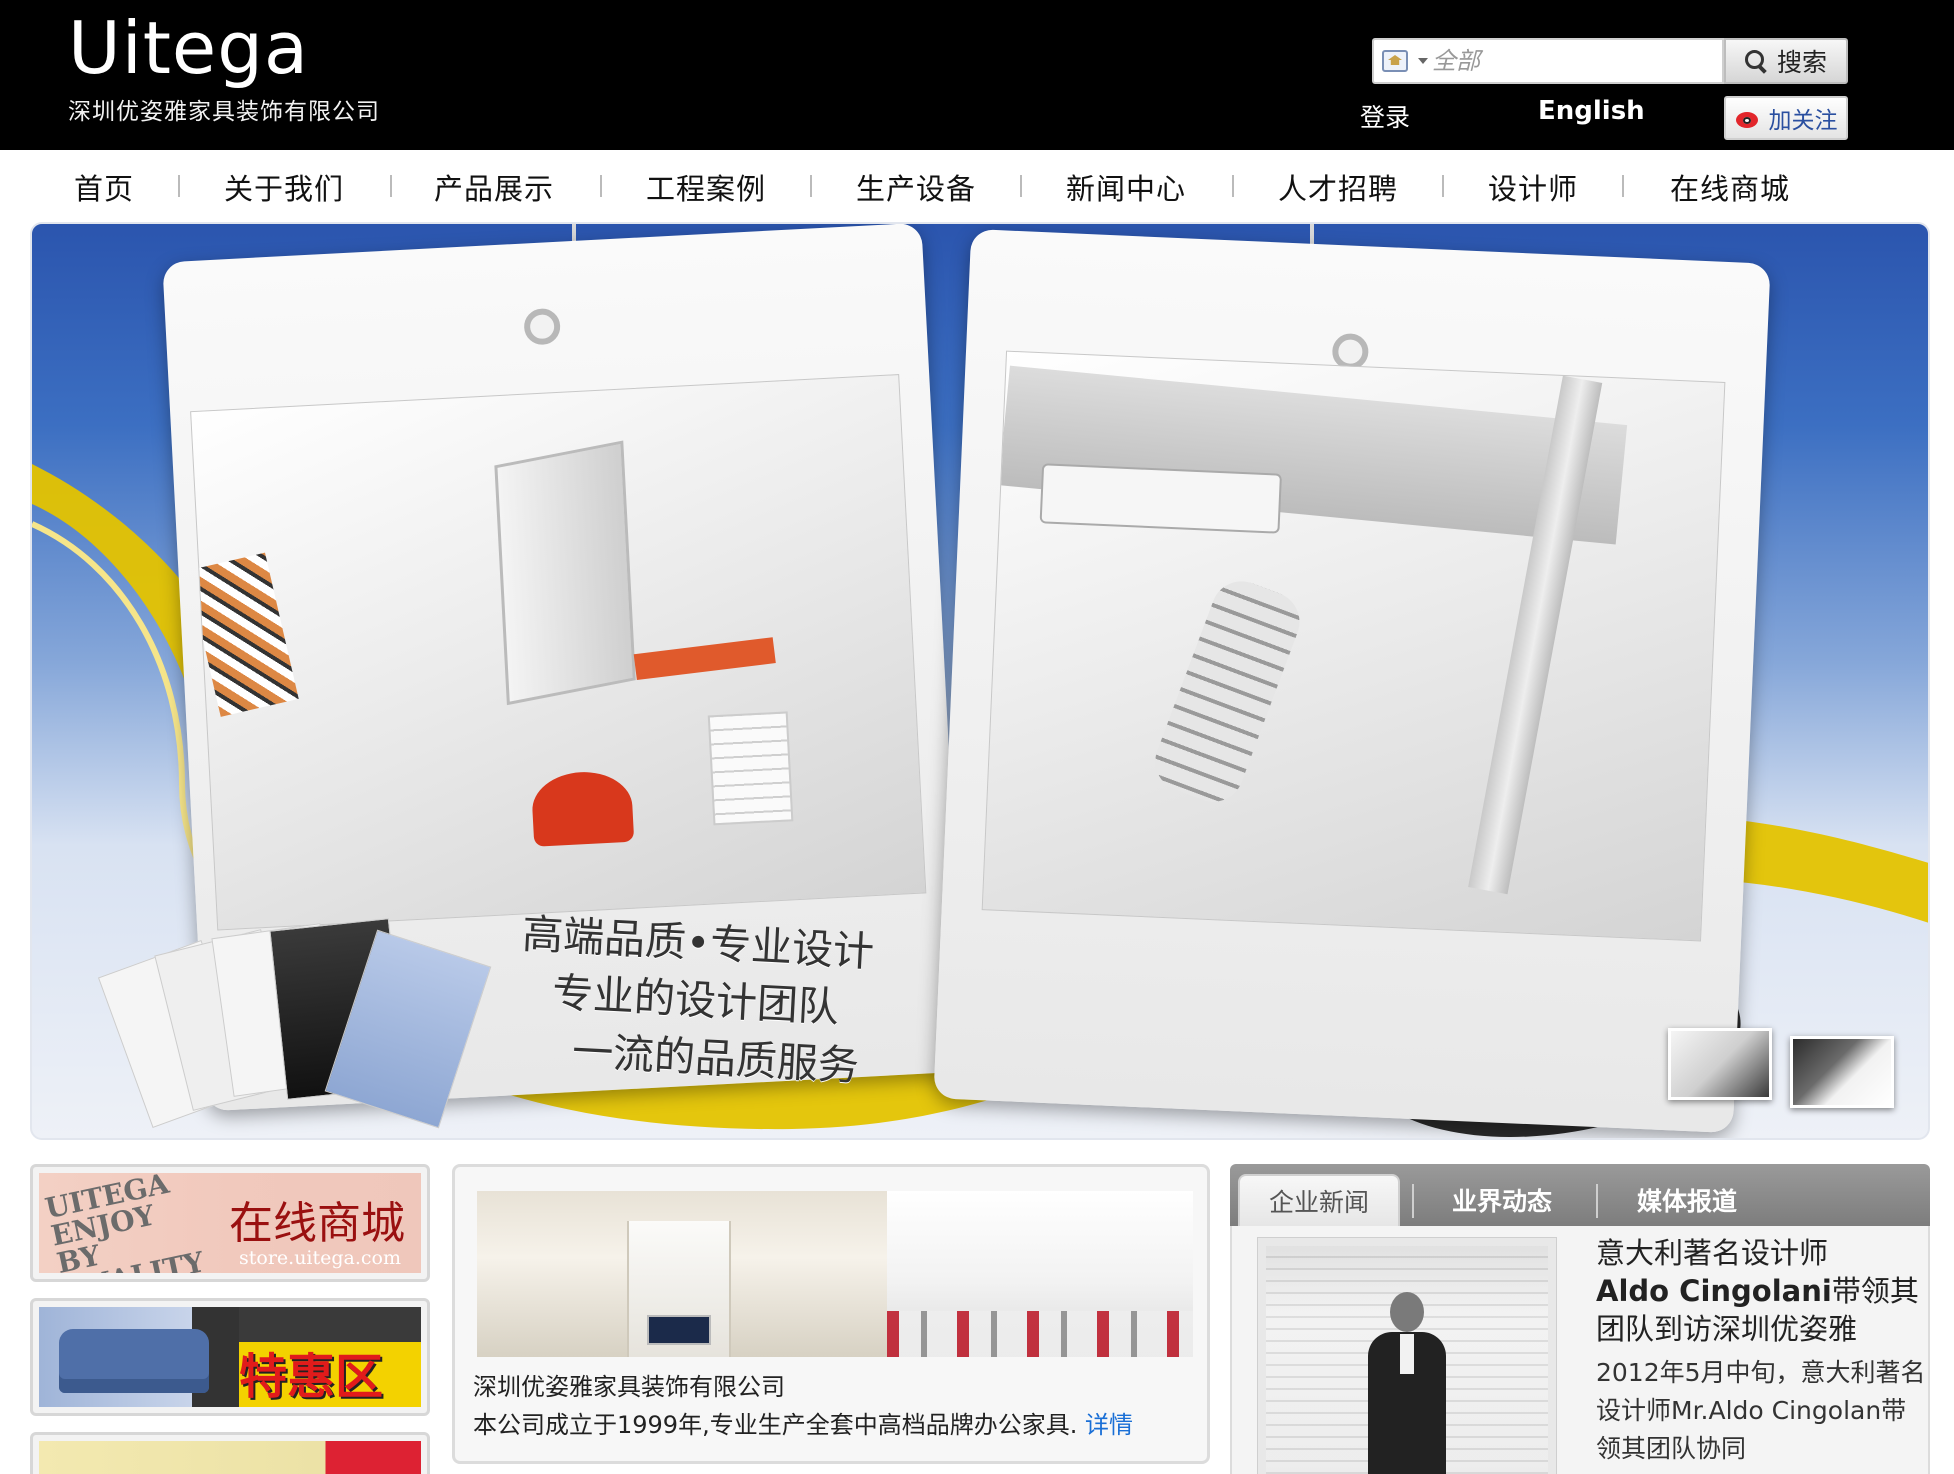 The width and height of the screenshot is (1954, 1474). What do you see at coordinates (1533, 187) in the screenshot?
I see `nav-item-designers: 设计师` at bounding box center [1533, 187].